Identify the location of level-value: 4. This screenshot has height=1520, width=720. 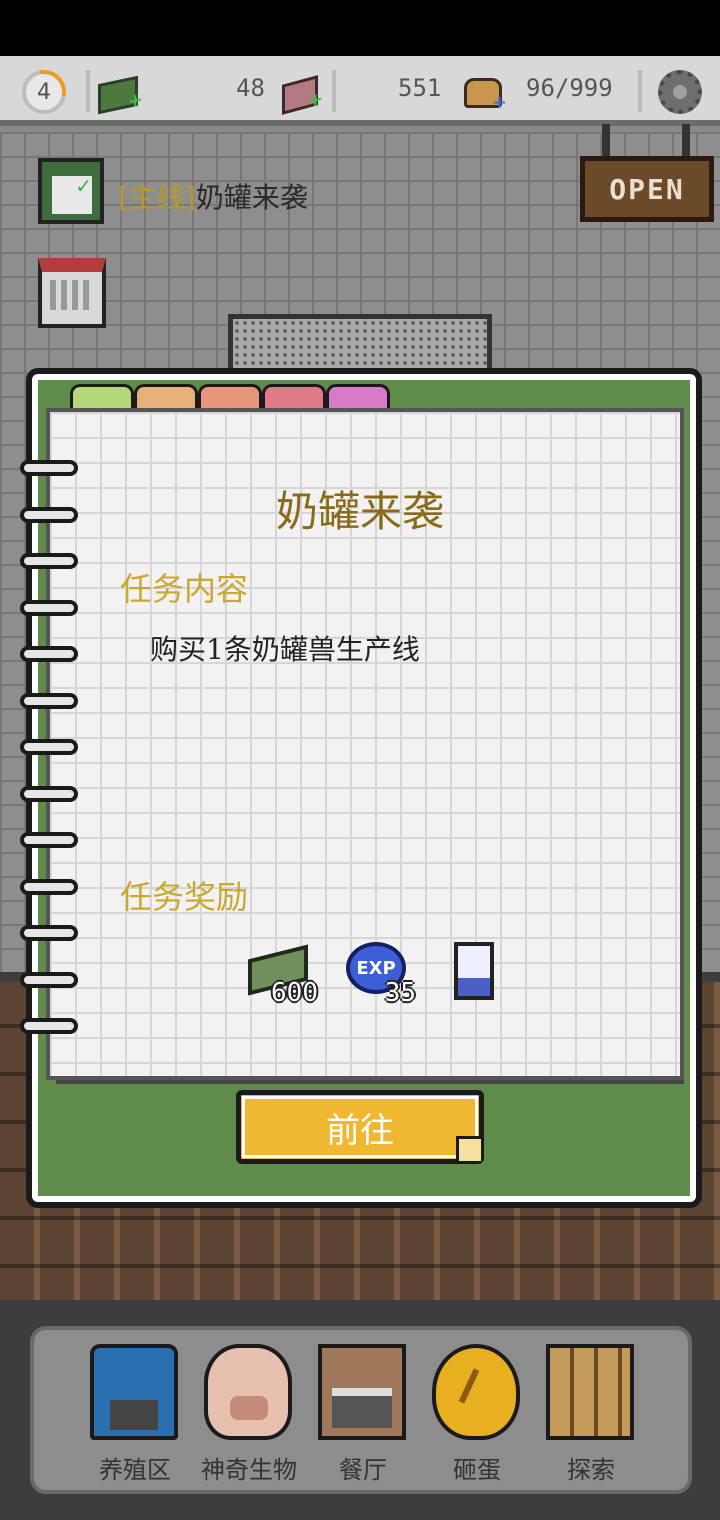
(44, 92).